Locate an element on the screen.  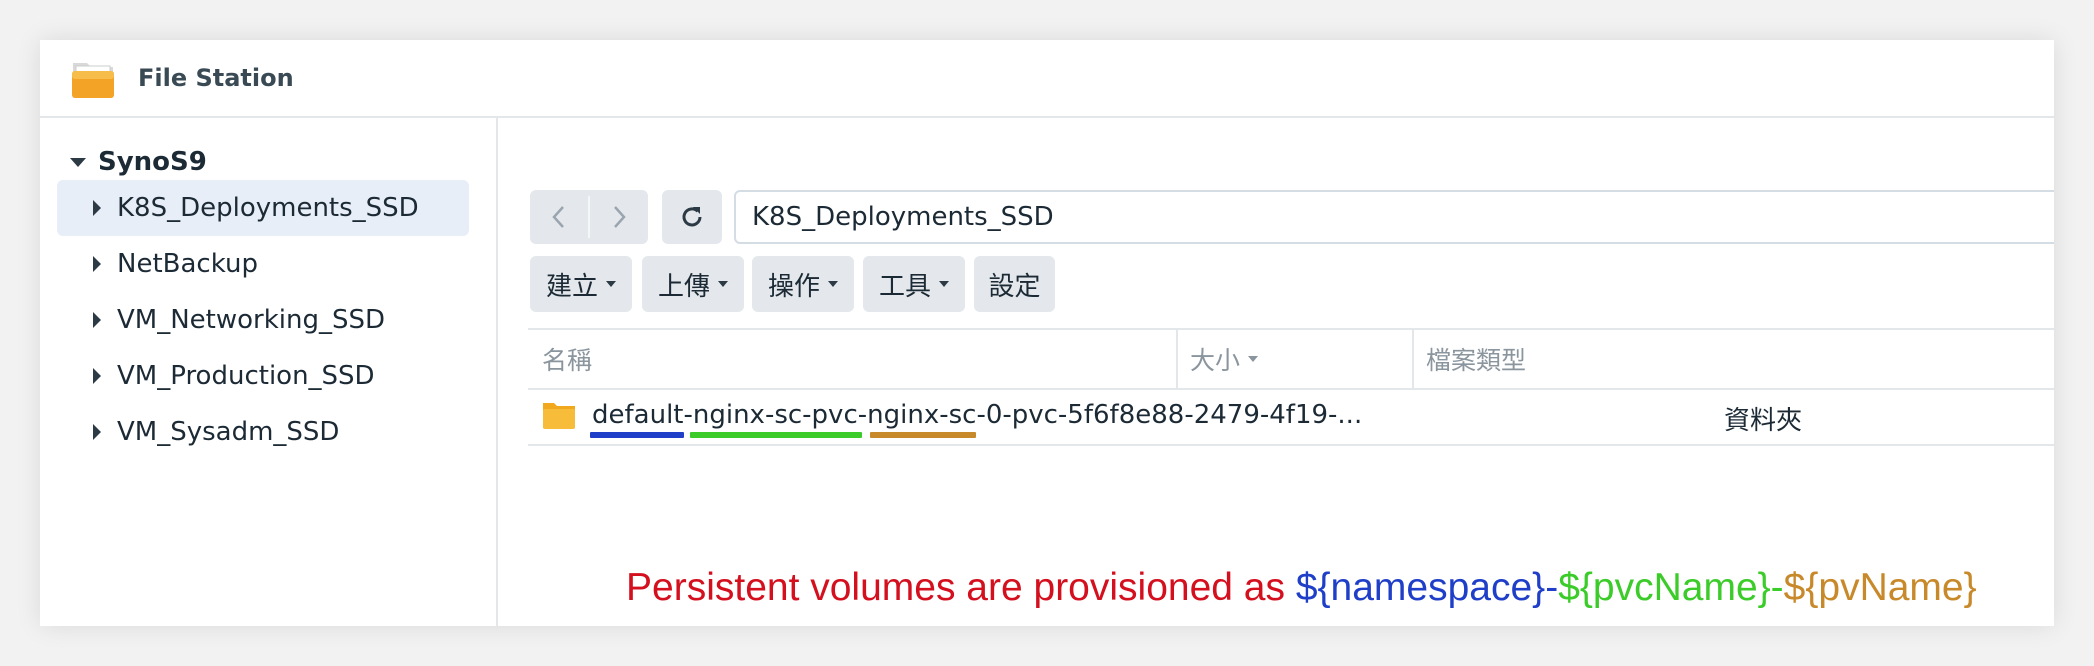
sidebar-item-label: VM_Sysadm_SSD is located at coordinates (228, 432).